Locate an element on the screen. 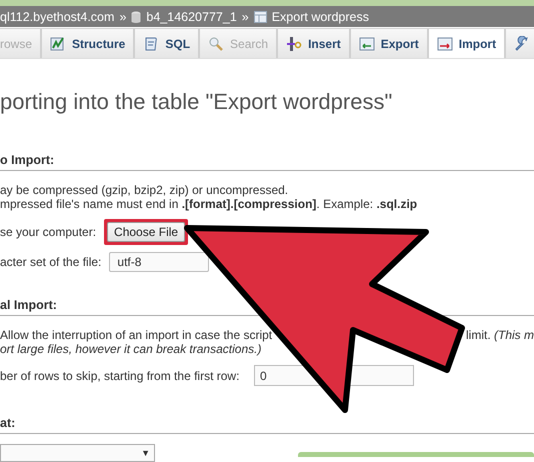  charset-dropdown: utf-8 is located at coordinates (159, 262).